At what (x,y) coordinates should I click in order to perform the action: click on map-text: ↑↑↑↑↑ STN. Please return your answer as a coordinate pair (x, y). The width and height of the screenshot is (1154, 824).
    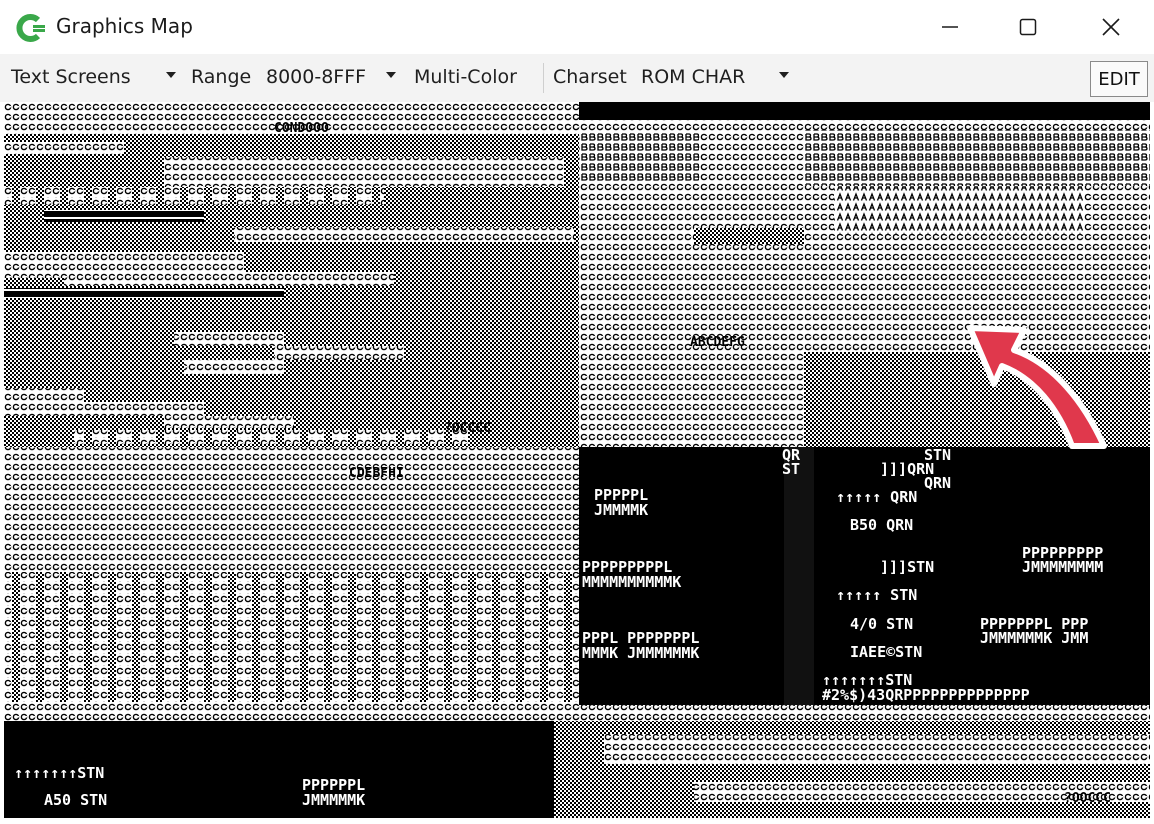
    Looking at the image, I should click on (876, 595).